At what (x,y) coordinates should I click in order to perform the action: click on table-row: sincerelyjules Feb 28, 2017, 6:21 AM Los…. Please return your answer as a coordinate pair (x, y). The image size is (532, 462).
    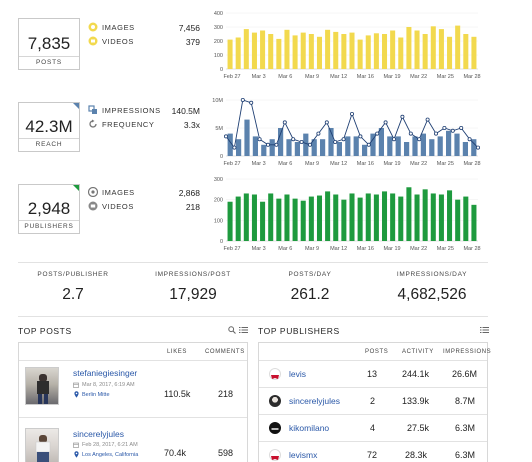
    Looking at the image, I should click on (133, 440).